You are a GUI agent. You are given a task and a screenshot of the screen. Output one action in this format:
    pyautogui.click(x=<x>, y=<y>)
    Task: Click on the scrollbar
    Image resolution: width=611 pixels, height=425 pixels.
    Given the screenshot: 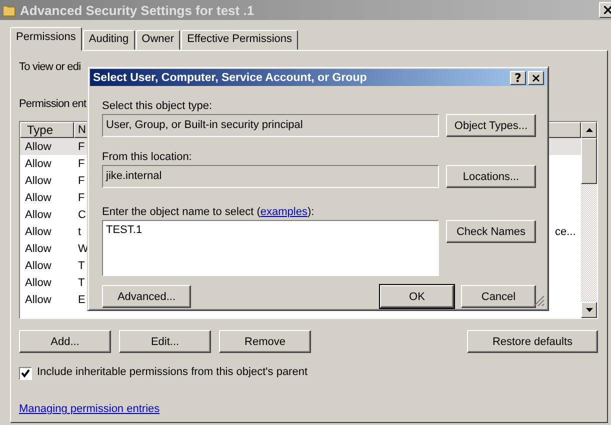 What is the action you would take?
    pyautogui.click(x=589, y=220)
    